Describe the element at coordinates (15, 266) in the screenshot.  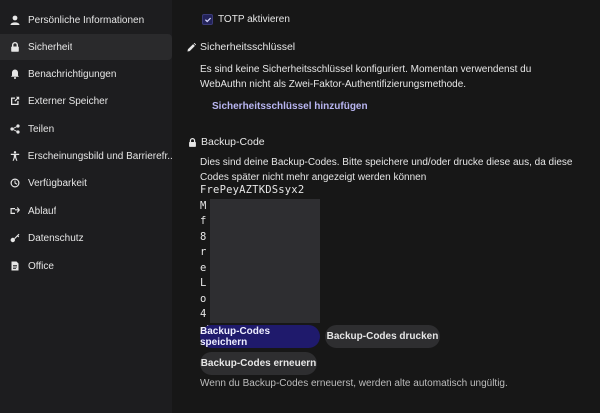
I see `document-icon` at that location.